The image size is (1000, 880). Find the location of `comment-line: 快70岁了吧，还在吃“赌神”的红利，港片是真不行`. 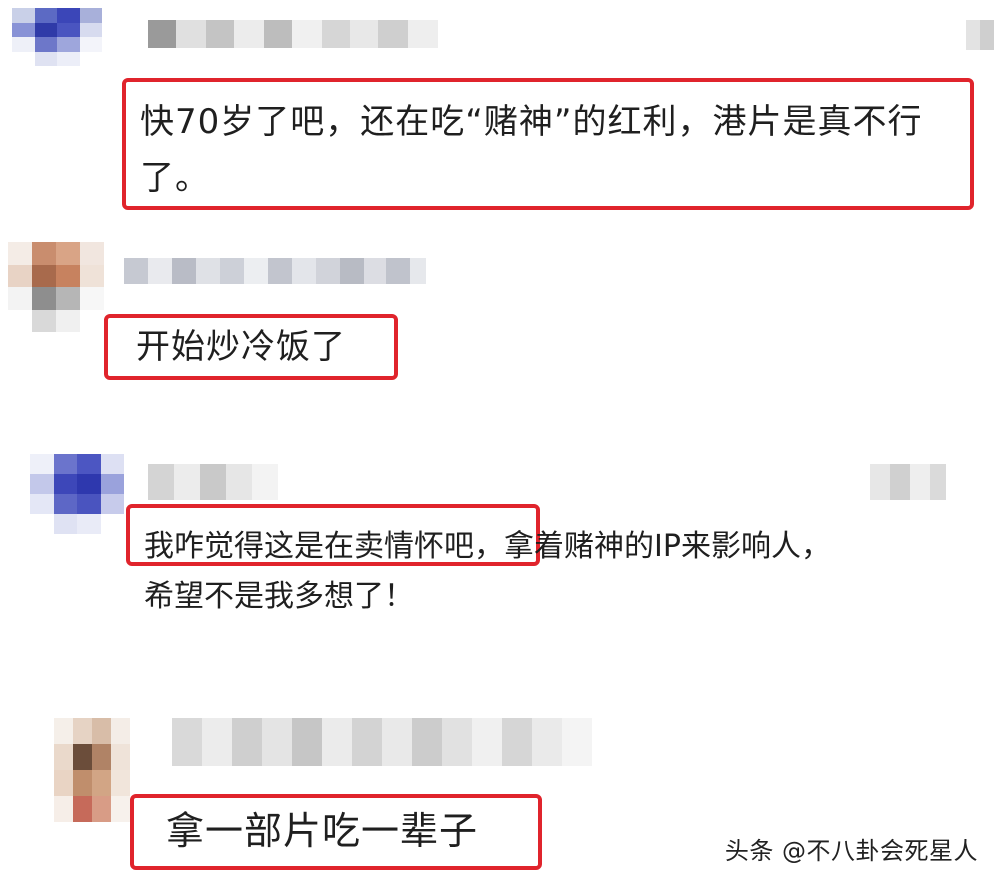

comment-line: 快70岁了吧，还在吃“赌神”的红利，港片是真不行 is located at coordinates (531, 122).